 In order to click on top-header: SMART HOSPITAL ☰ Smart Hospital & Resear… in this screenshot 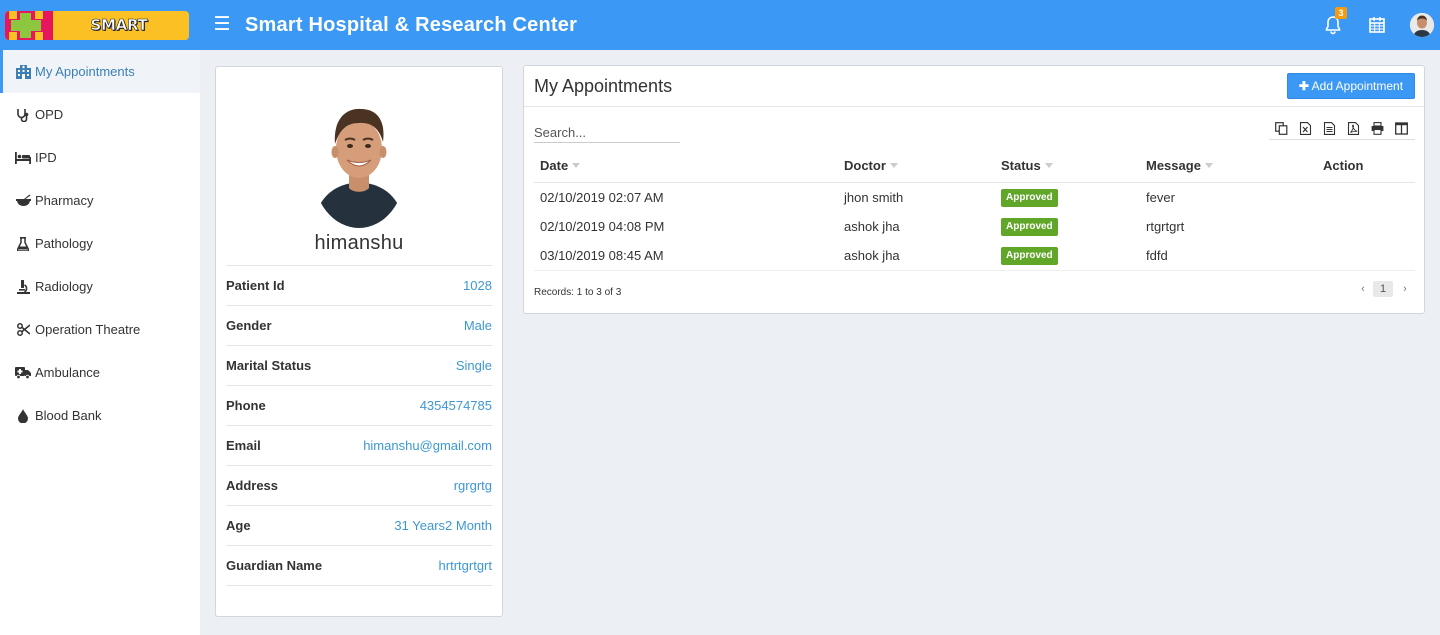, I will do `click(720, 25)`.